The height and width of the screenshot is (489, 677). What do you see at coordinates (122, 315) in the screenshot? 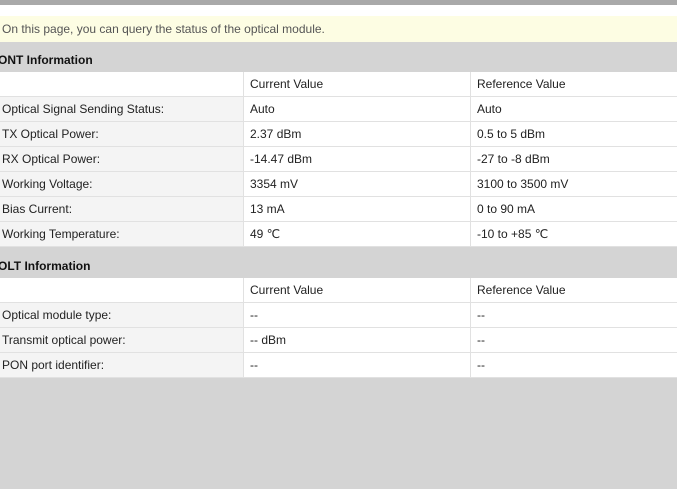
I see `row-label: Optical module type:` at bounding box center [122, 315].